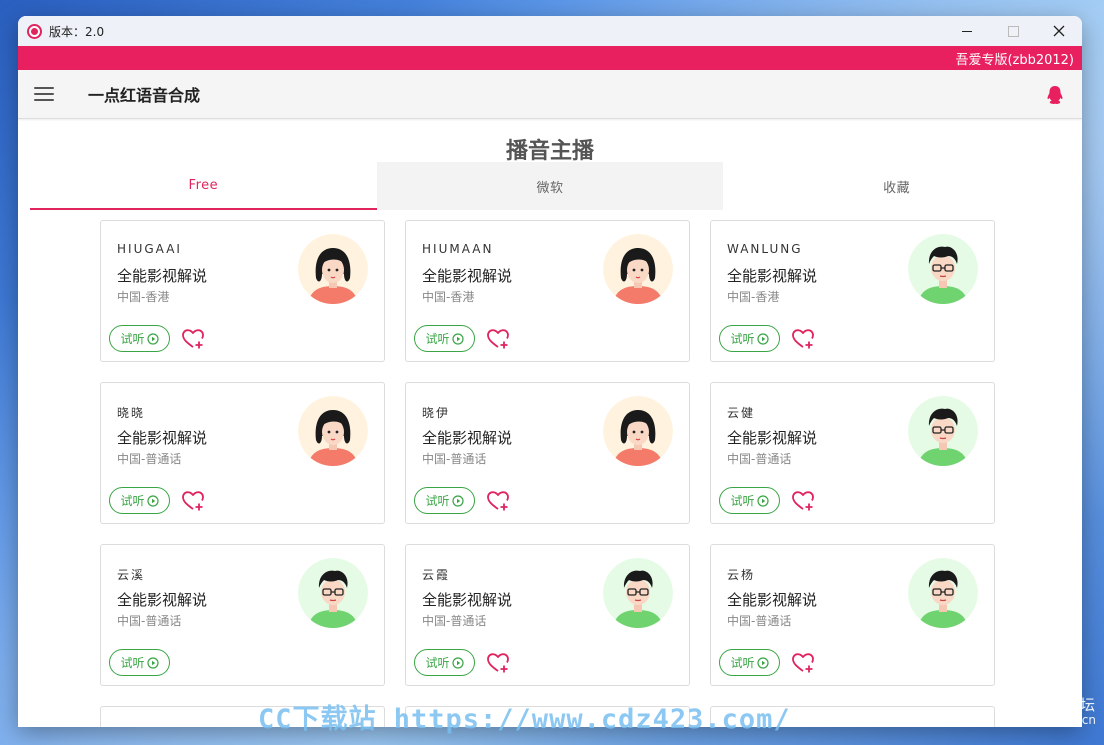  I want to click on close-button, so click(1059, 31).